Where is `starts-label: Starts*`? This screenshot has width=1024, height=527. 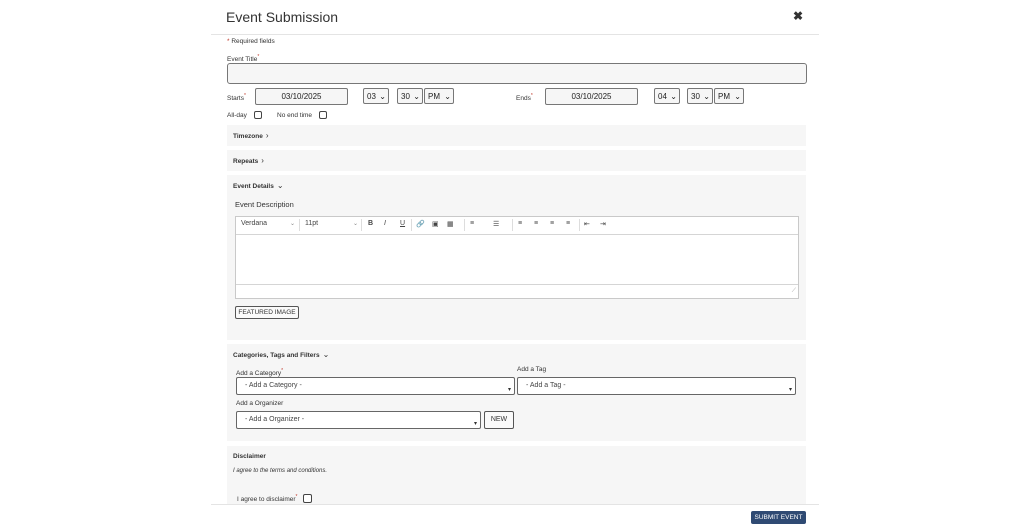 starts-label: Starts* is located at coordinates (236, 98).